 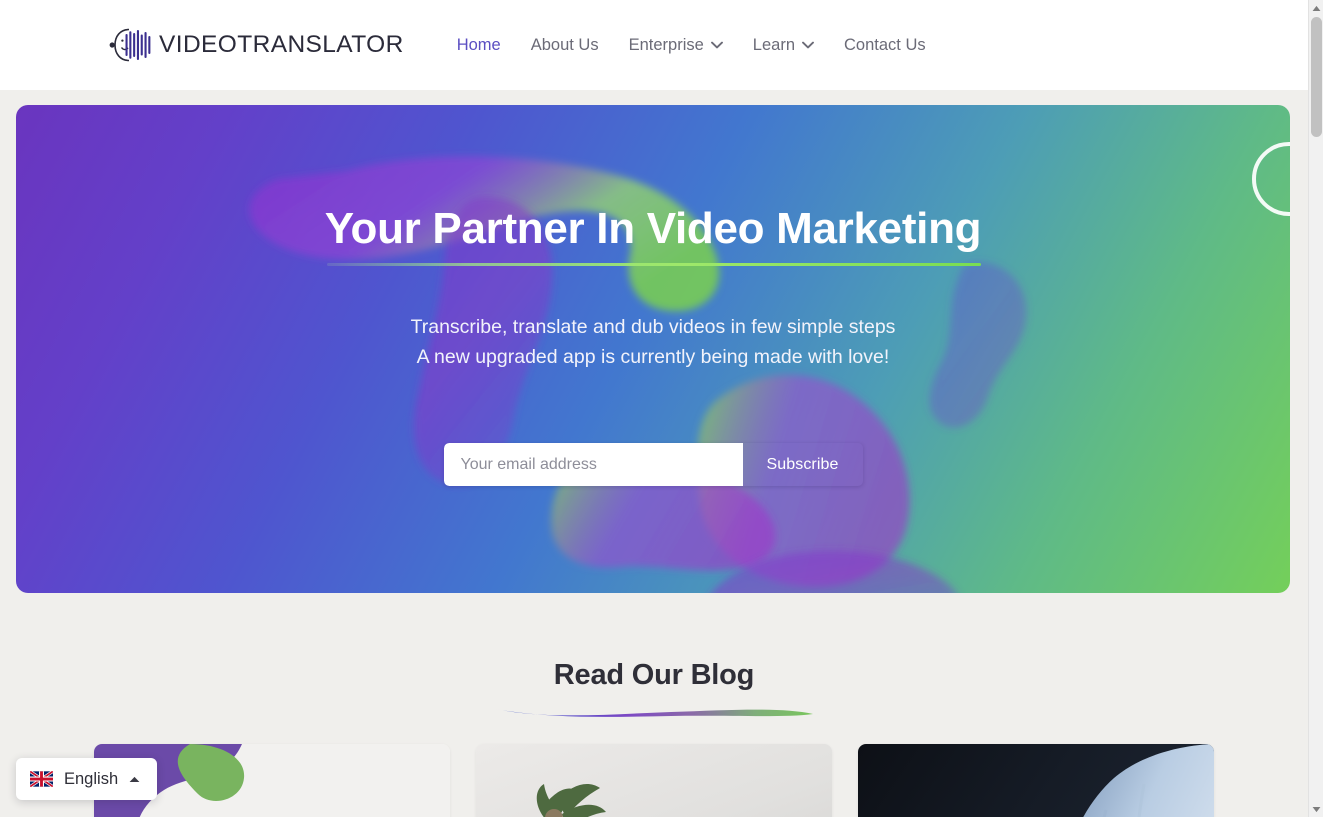 I want to click on nav-item-contact-us: Contact Us, so click(x=885, y=45).